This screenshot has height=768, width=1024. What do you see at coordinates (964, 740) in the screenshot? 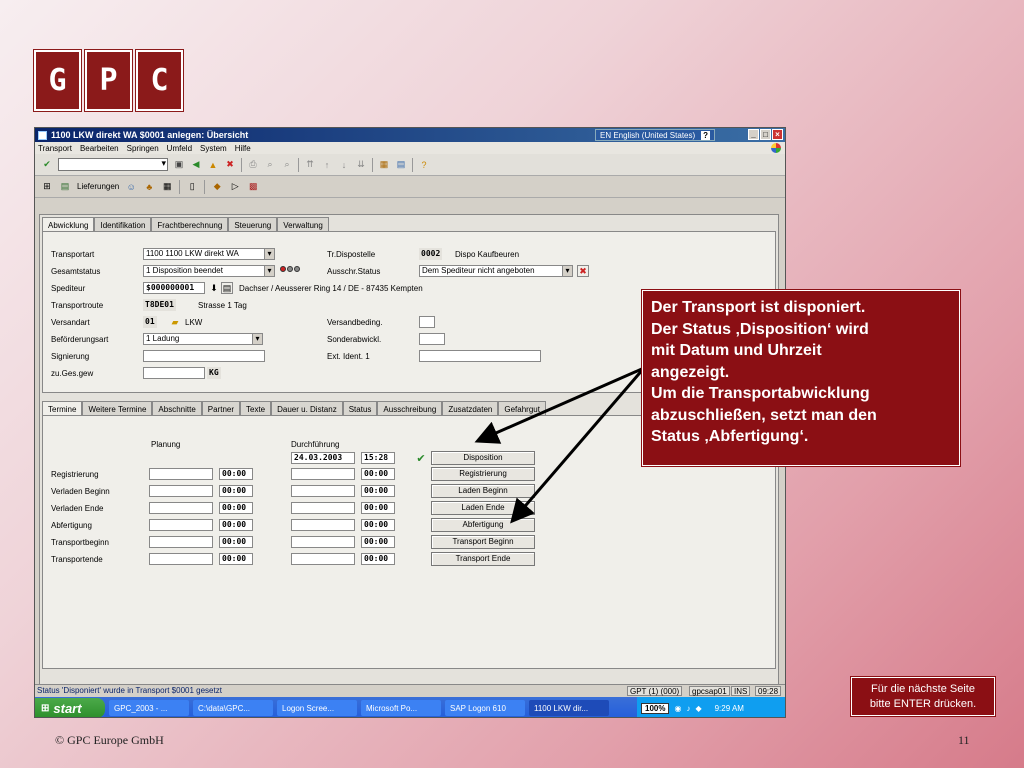
I see `footer-page-number: 11` at bounding box center [964, 740].